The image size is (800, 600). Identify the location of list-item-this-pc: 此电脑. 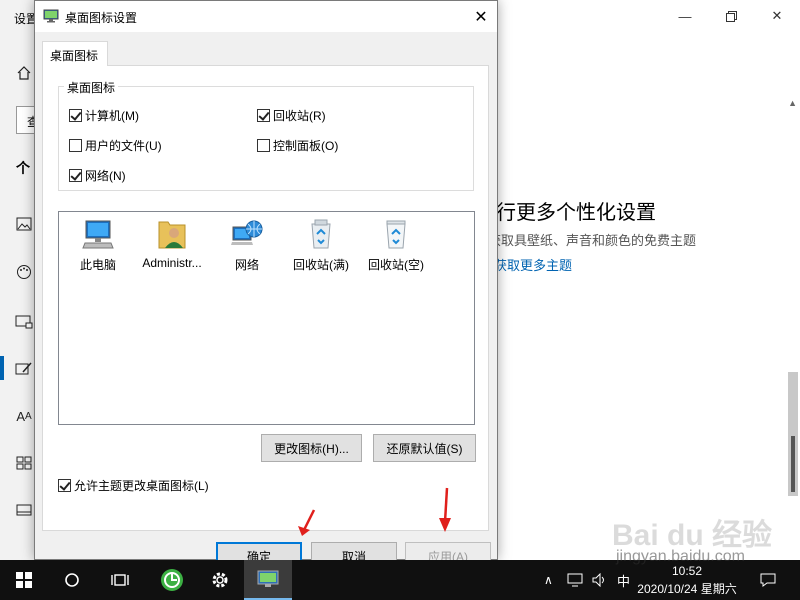
(98, 245).